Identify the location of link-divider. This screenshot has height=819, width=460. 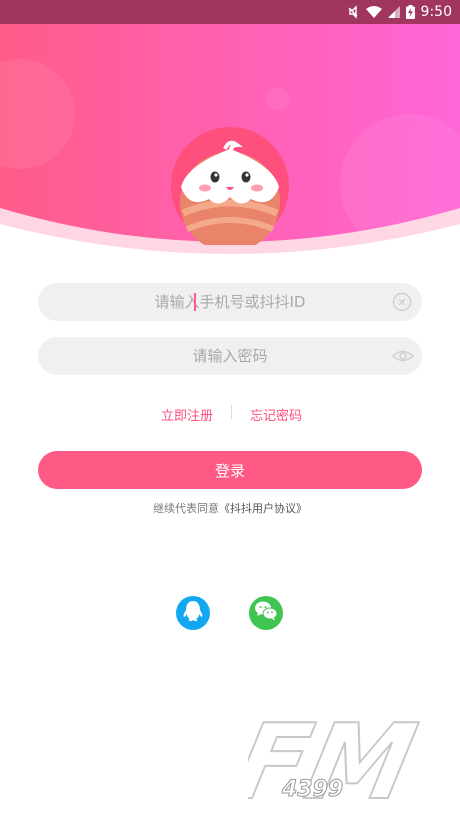
(231, 412).